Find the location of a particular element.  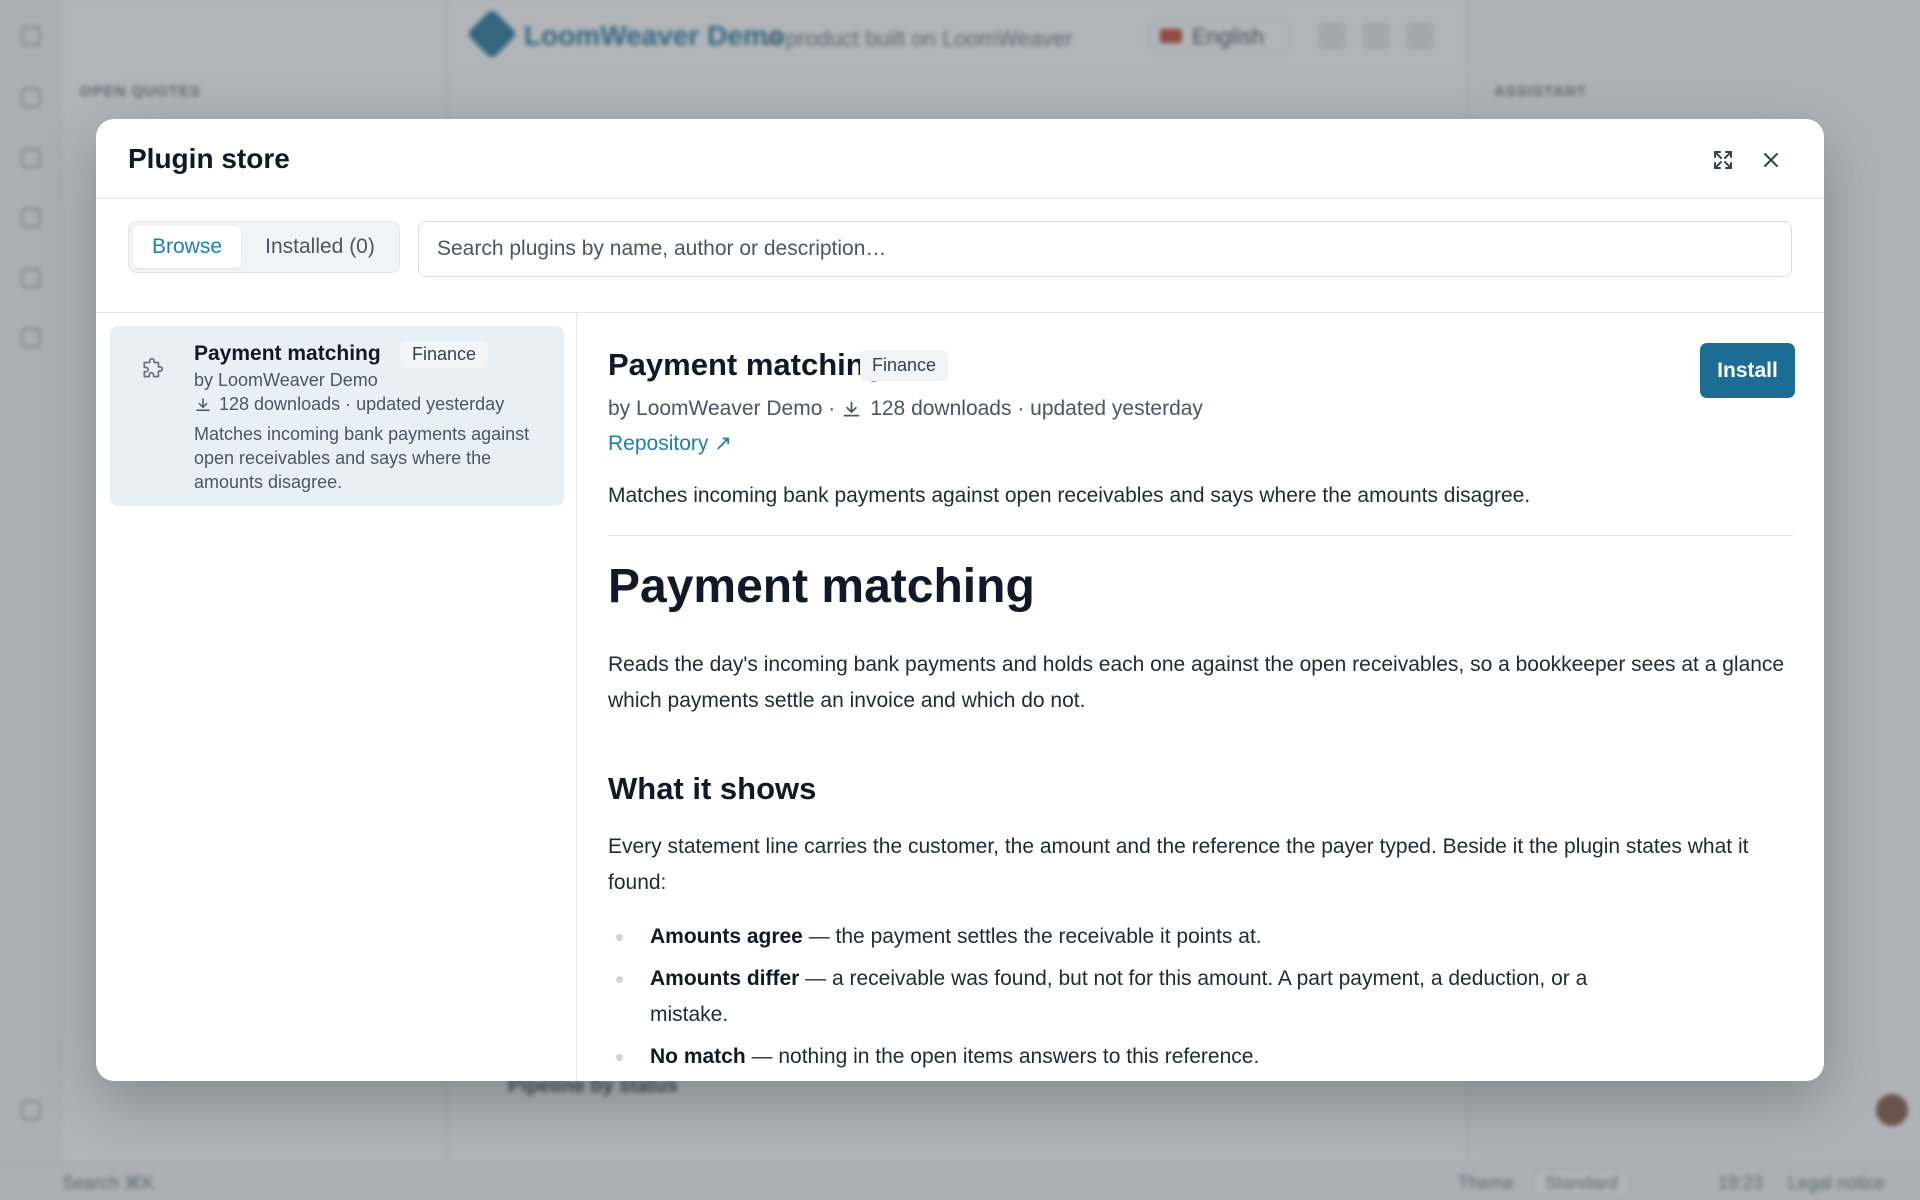

readme-subheading: What it shows is located at coordinates (712, 788).